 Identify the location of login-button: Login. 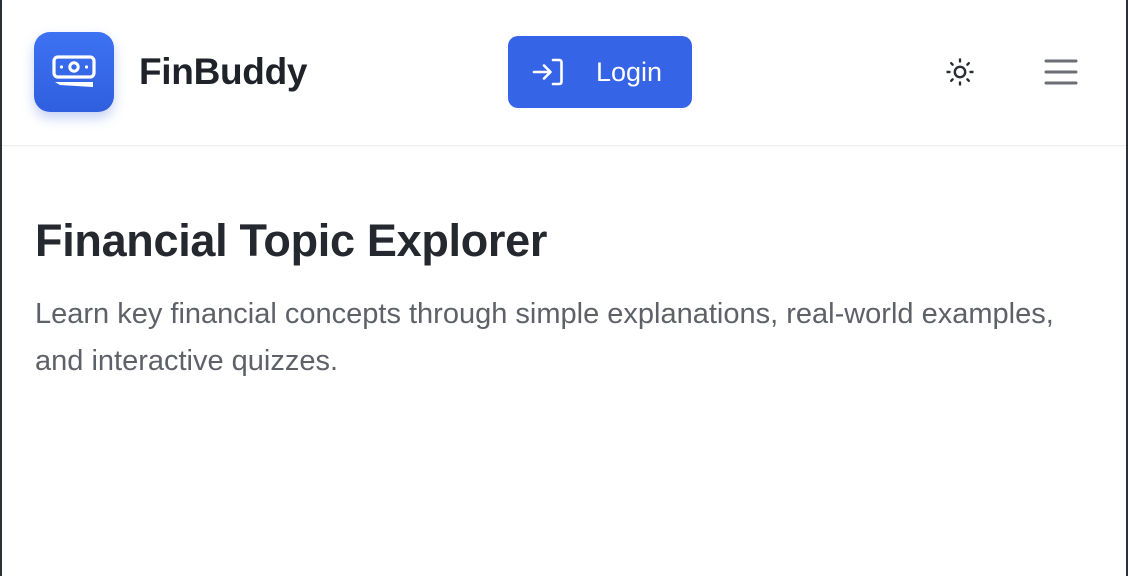
(600, 72).